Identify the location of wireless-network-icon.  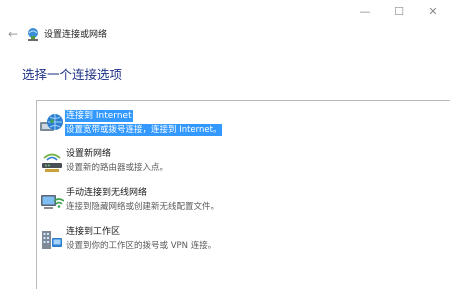
(52, 202).